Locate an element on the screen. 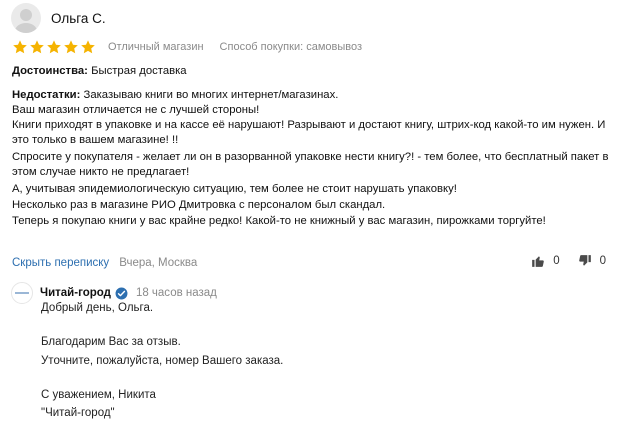 Image resolution: width=620 pixels, height=427 pixels. hide-thread-link: Скрыть переписку is located at coordinates (60, 263).